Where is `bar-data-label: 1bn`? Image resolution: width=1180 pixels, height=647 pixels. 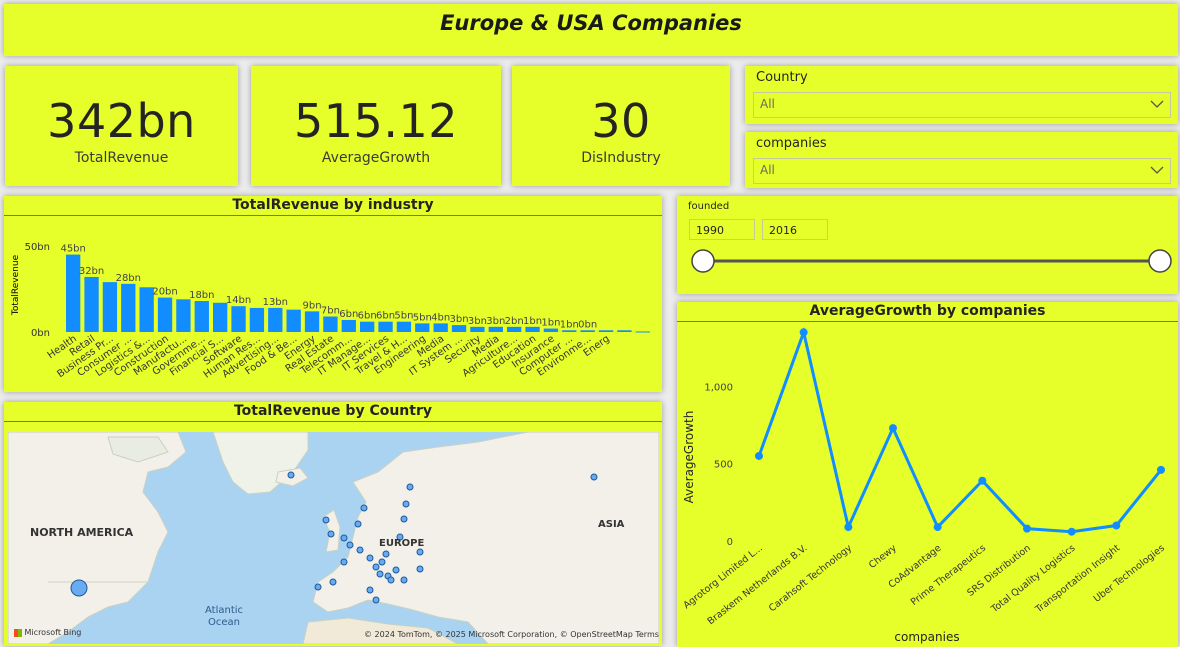 bar-data-label: 1bn is located at coordinates (532, 321).